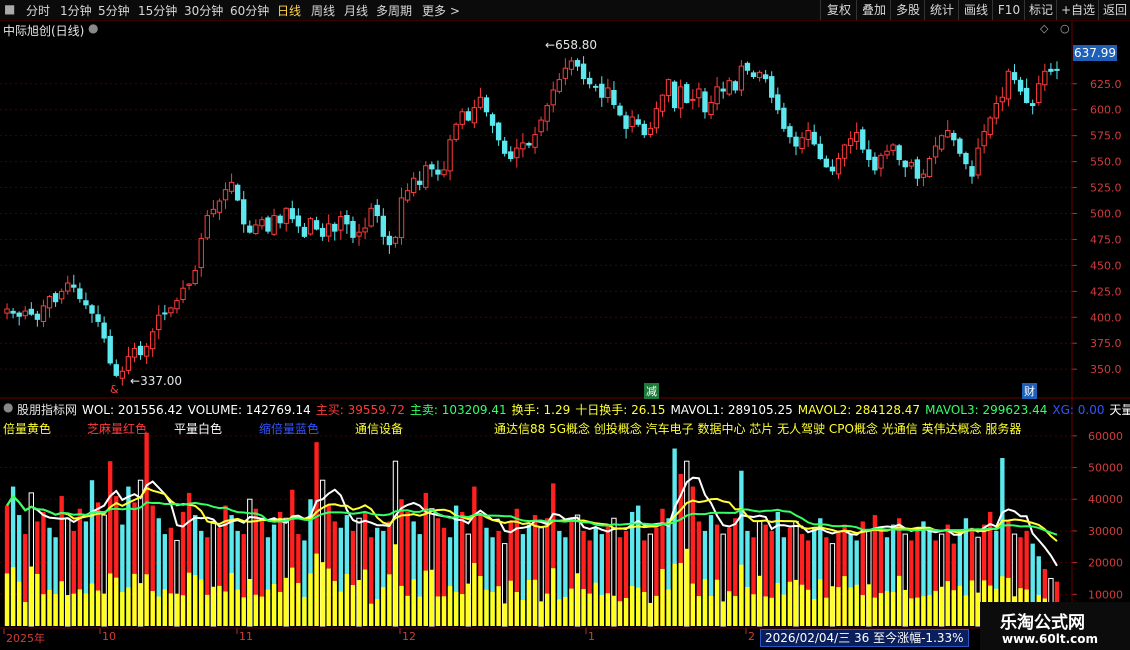 This screenshot has width=1130, height=650. I want to click on indicator-settings-icon: ●, so click(8, 407).